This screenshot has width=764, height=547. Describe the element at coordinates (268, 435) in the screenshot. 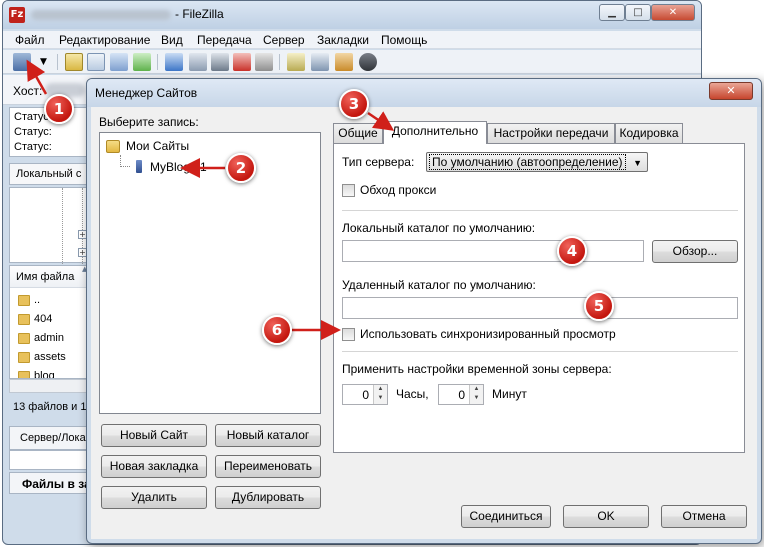

I see `new-folder-button: Новый каталог` at that location.